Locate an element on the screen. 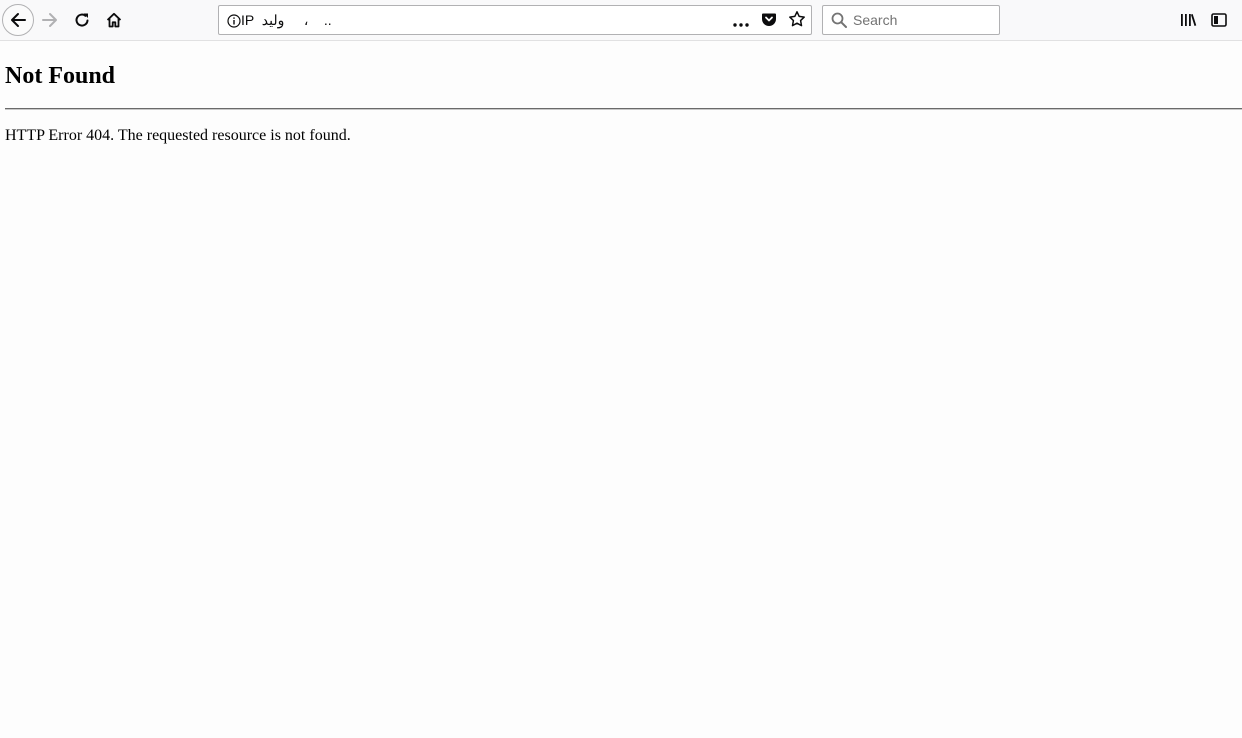 The image size is (1242, 738). star-icon is located at coordinates (797, 21).